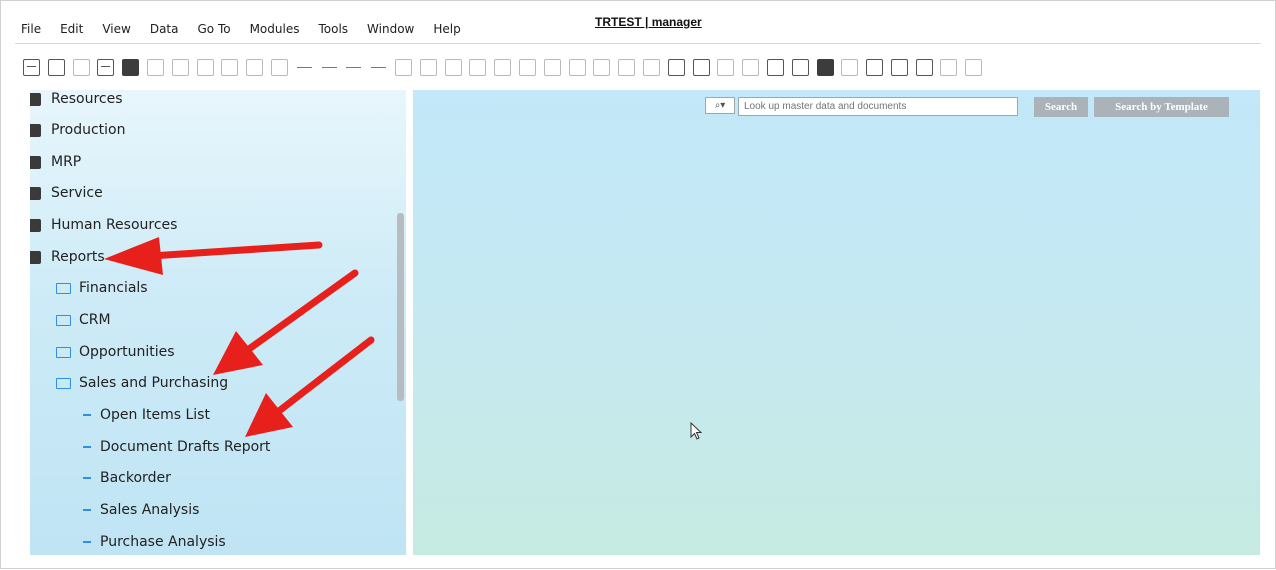 This screenshot has height=570, width=1276. Describe the element at coordinates (35, 130) in the screenshot. I see `production-icon` at that location.